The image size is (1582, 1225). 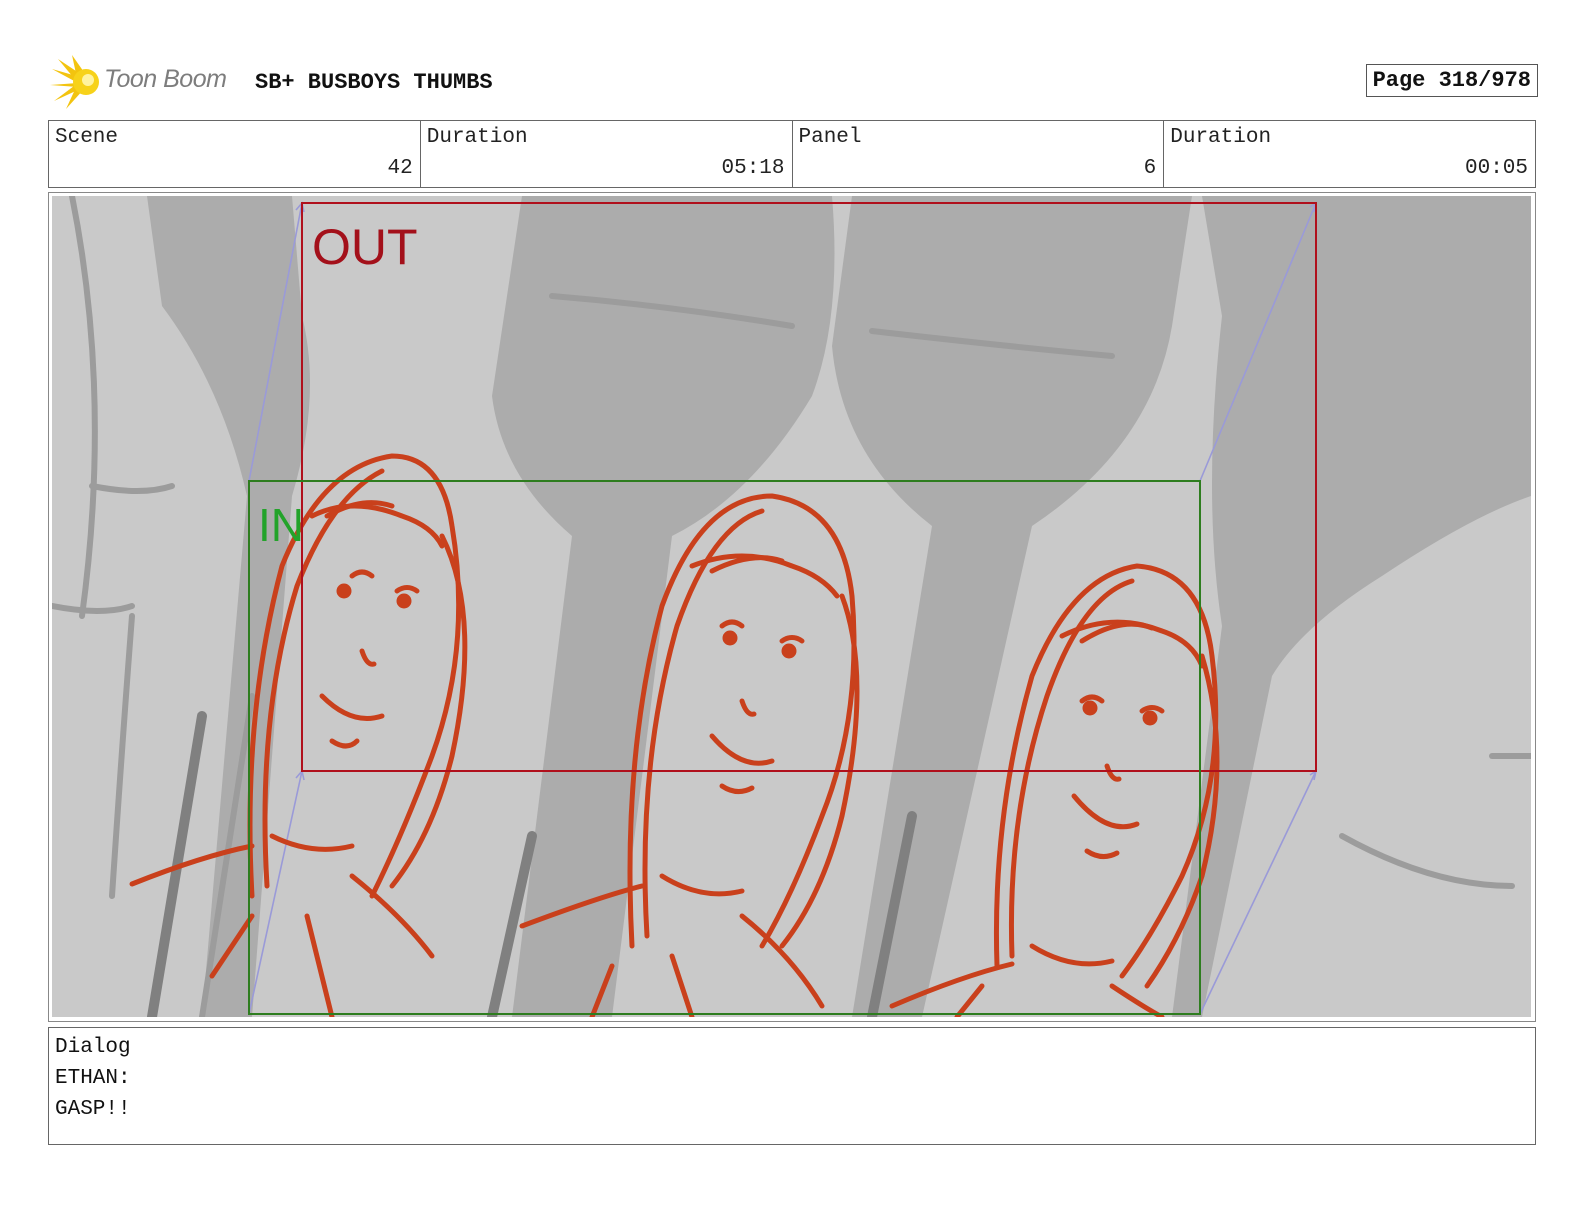 What do you see at coordinates (74, 82) in the screenshot?
I see `sunburst-icon` at bounding box center [74, 82].